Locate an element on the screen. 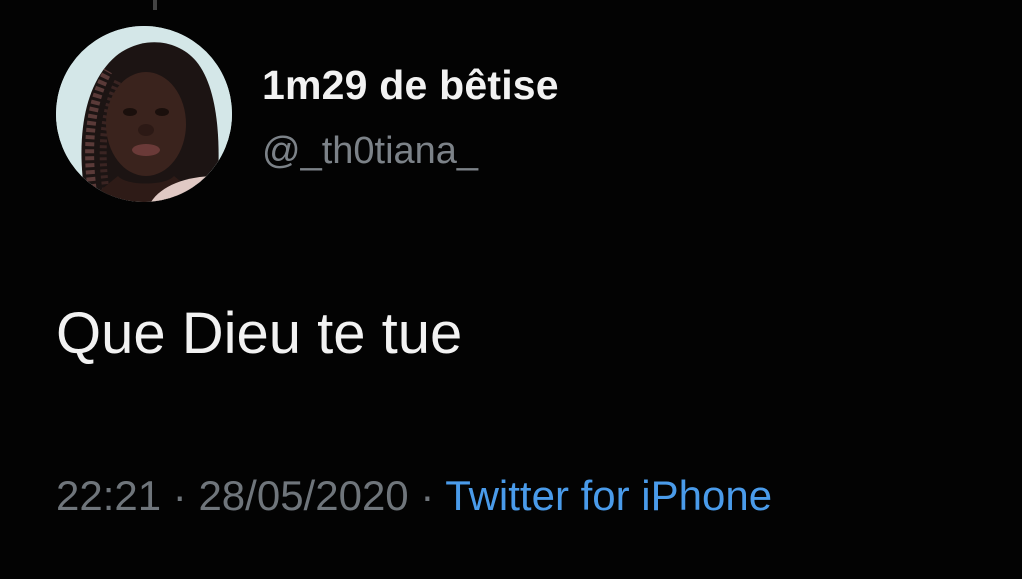  divider is located at coordinates (155, 5).